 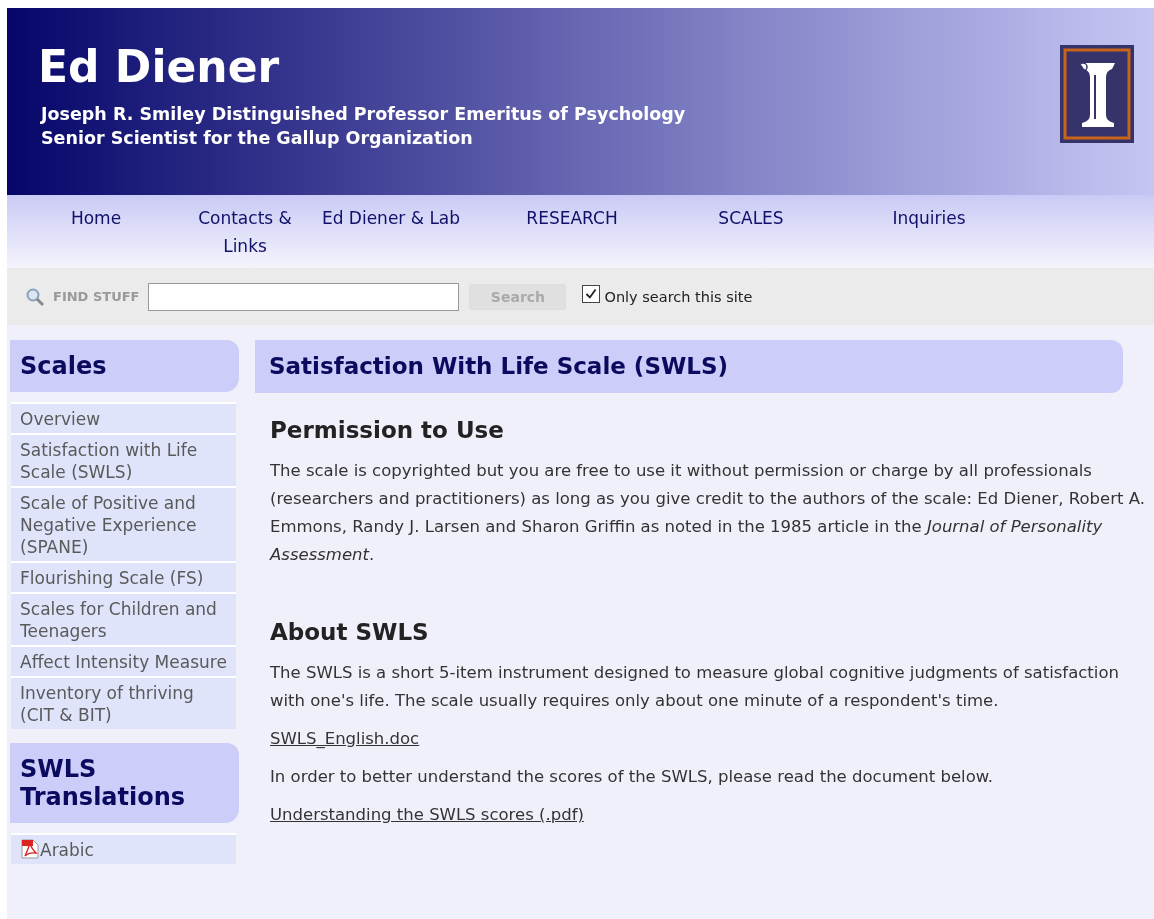 I want to click on nav-link: SCALES, so click(x=751, y=236).